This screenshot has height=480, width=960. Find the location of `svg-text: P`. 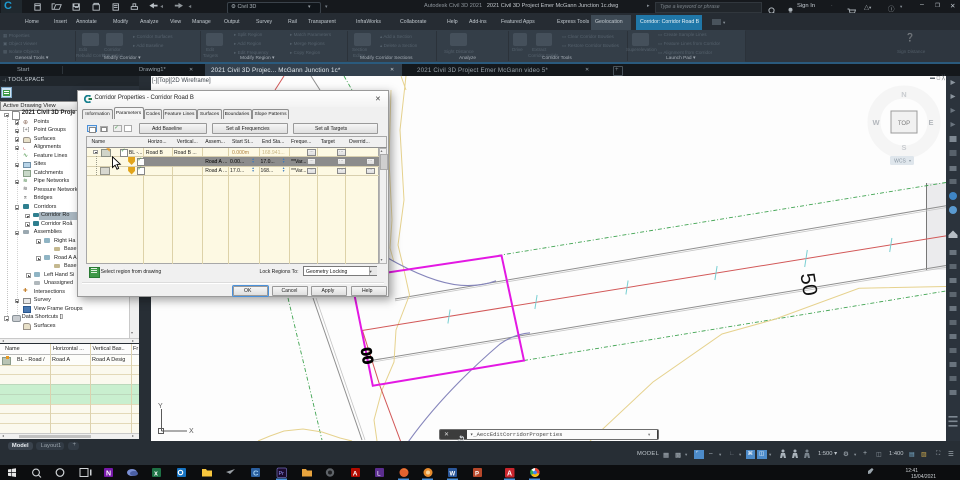

svg-text: P is located at coordinates (477, 474).